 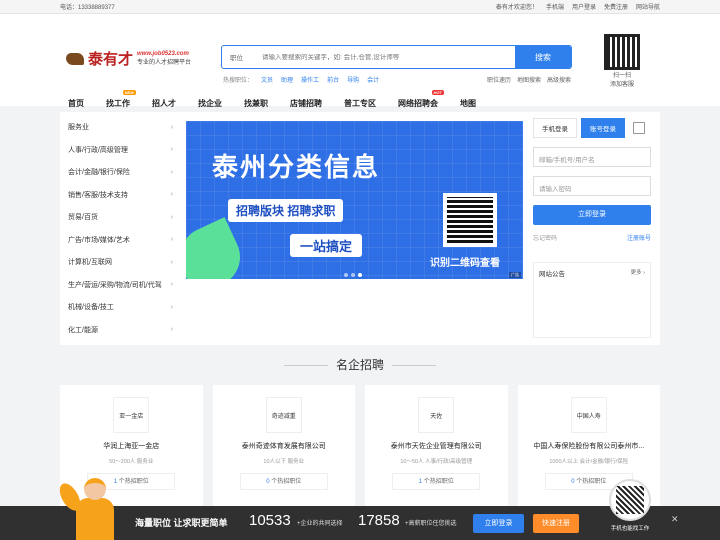 What do you see at coordinates (675, 519) in the screenshot?
I see `close-icon: ✕` at bounding box center [675, 519].